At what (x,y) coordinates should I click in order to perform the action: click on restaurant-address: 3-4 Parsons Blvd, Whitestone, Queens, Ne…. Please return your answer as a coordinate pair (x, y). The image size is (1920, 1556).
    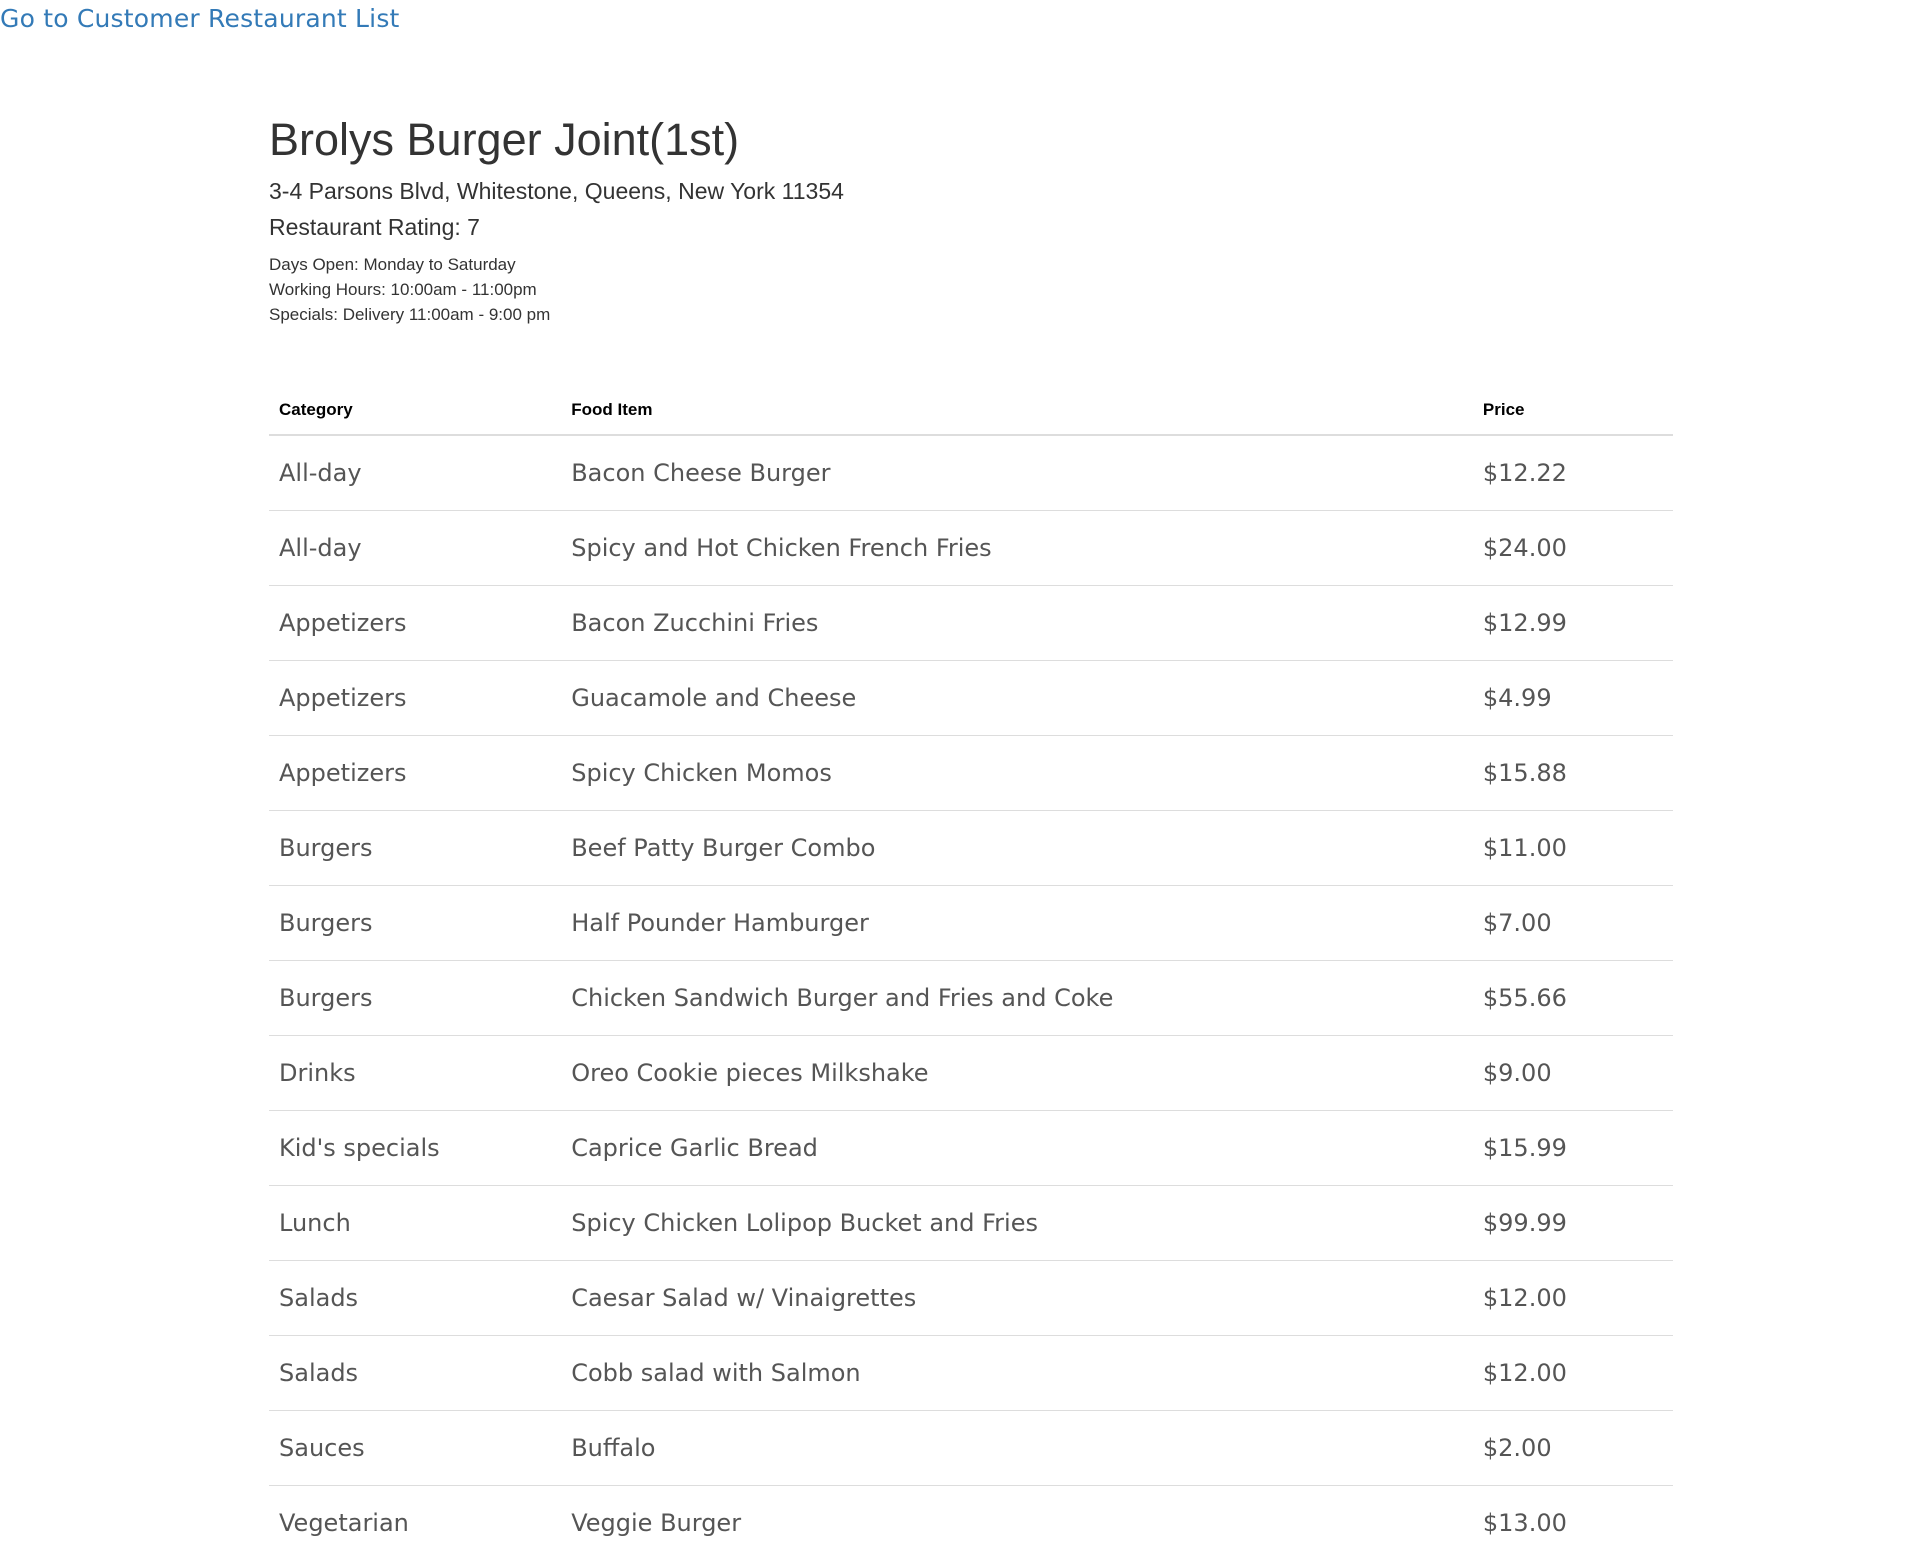
    Looking at the image, I should click on (556, 191).